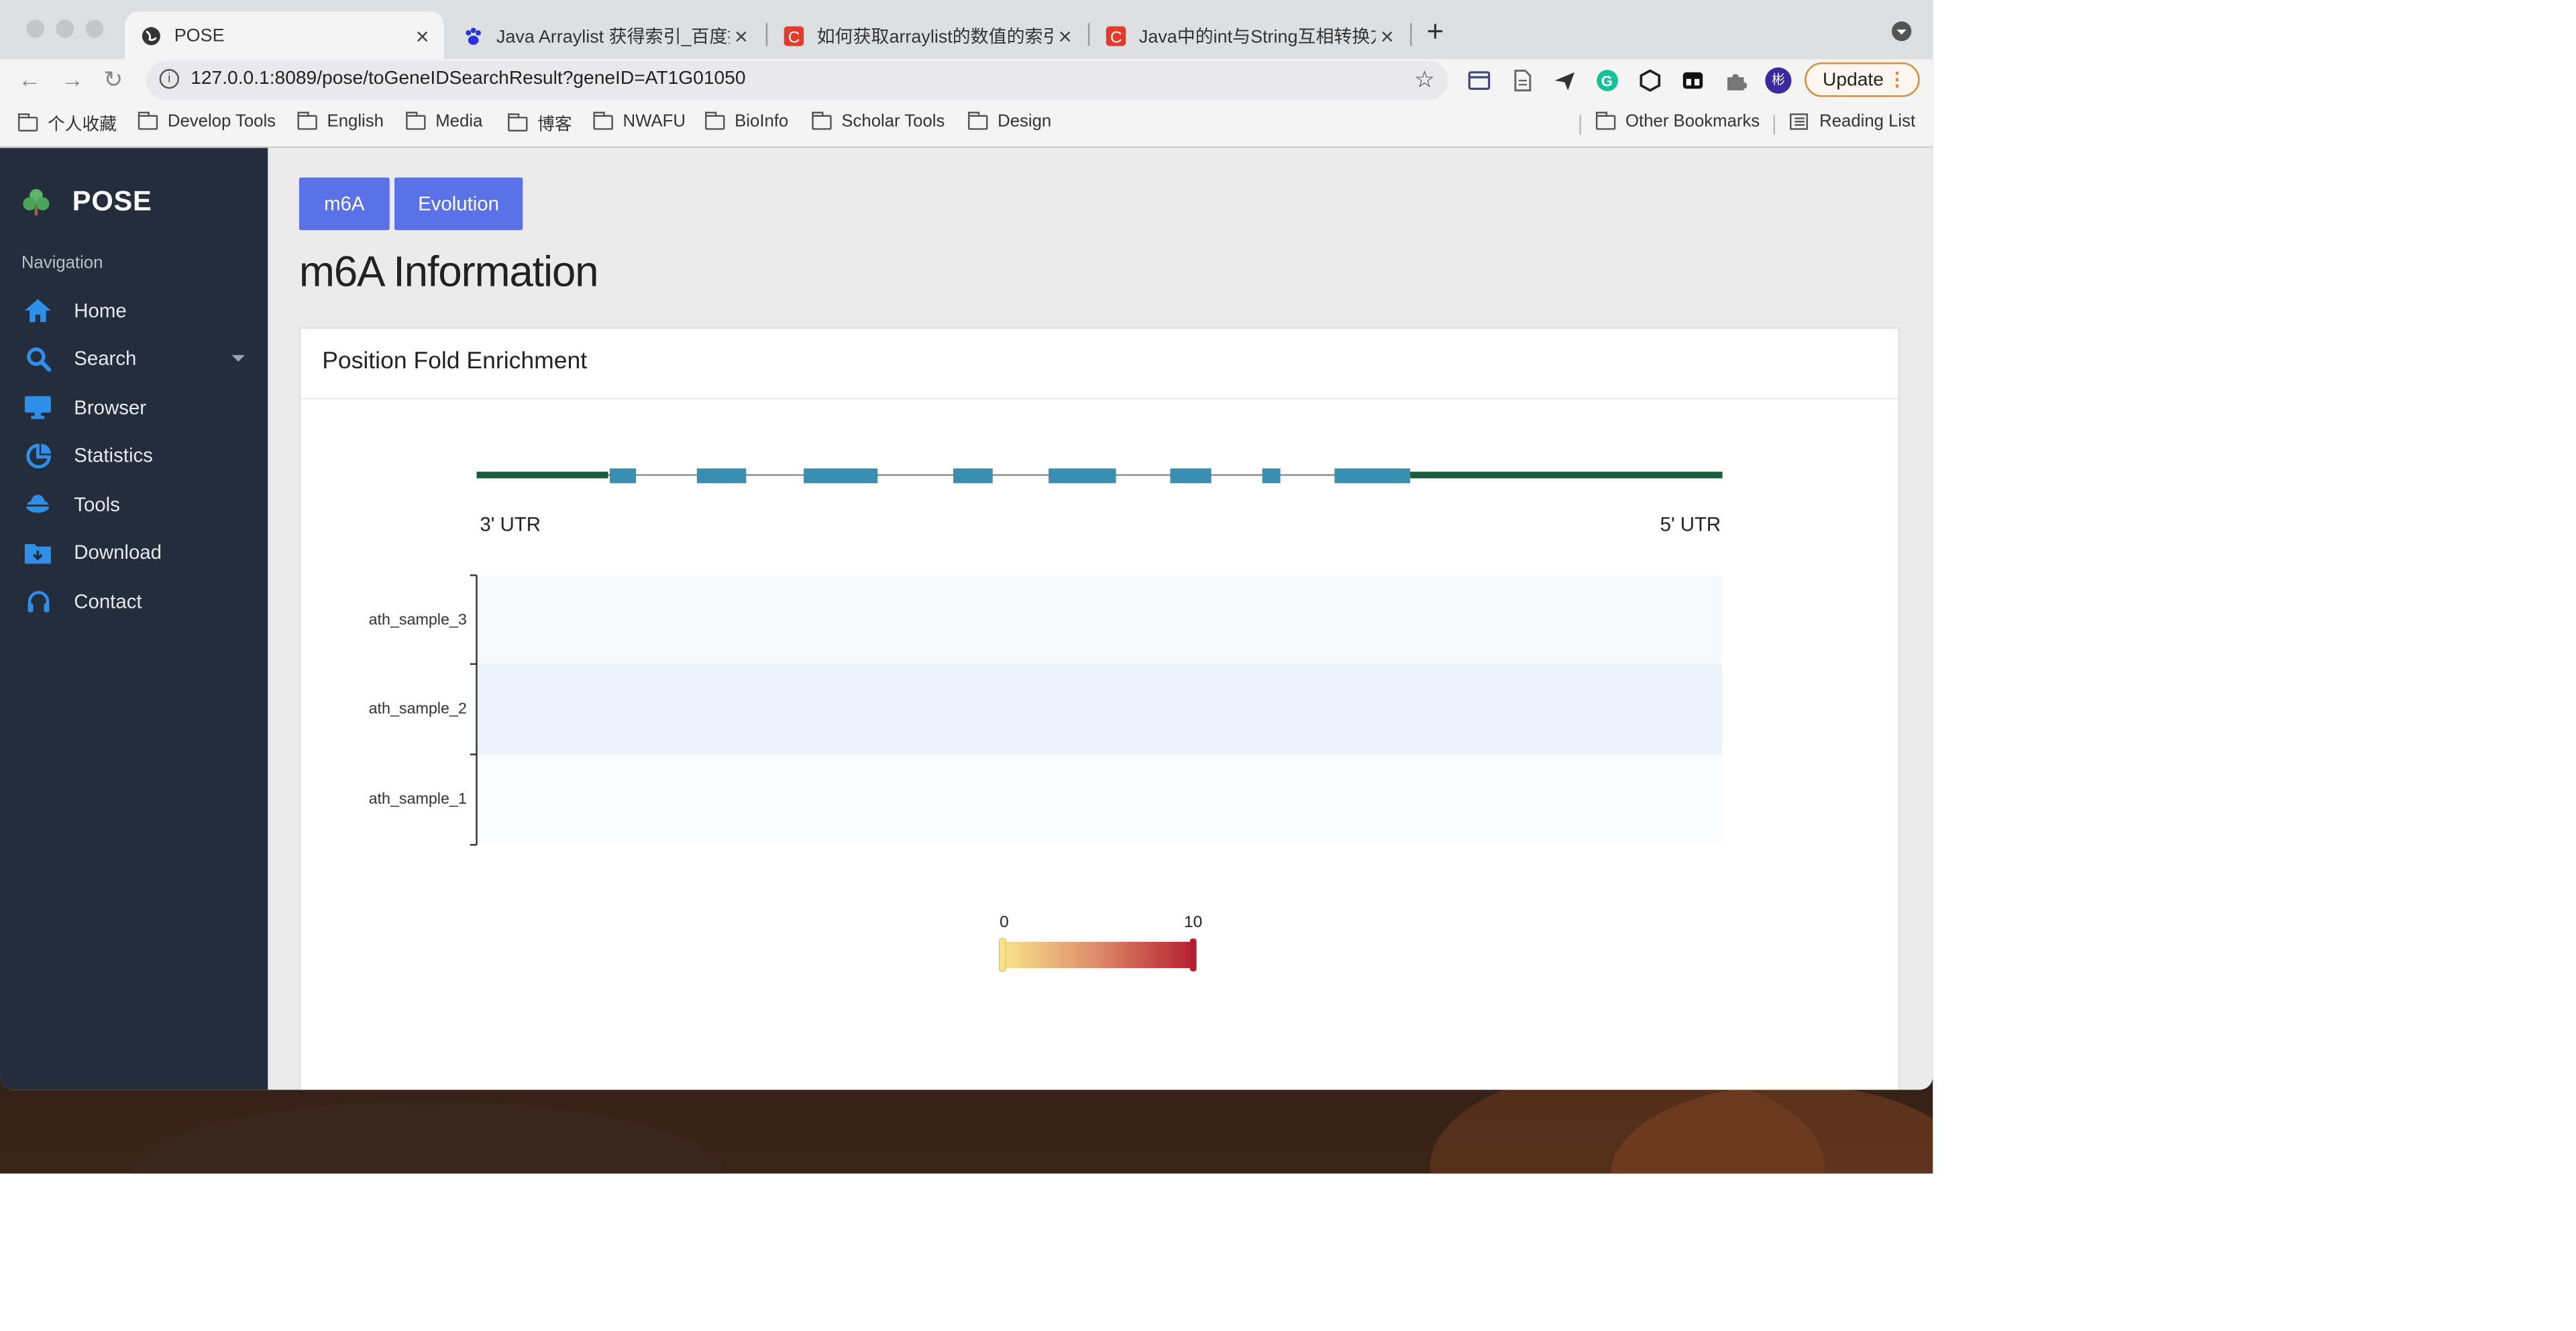  I want to click on pie-chart-icon, so click(38, 455).